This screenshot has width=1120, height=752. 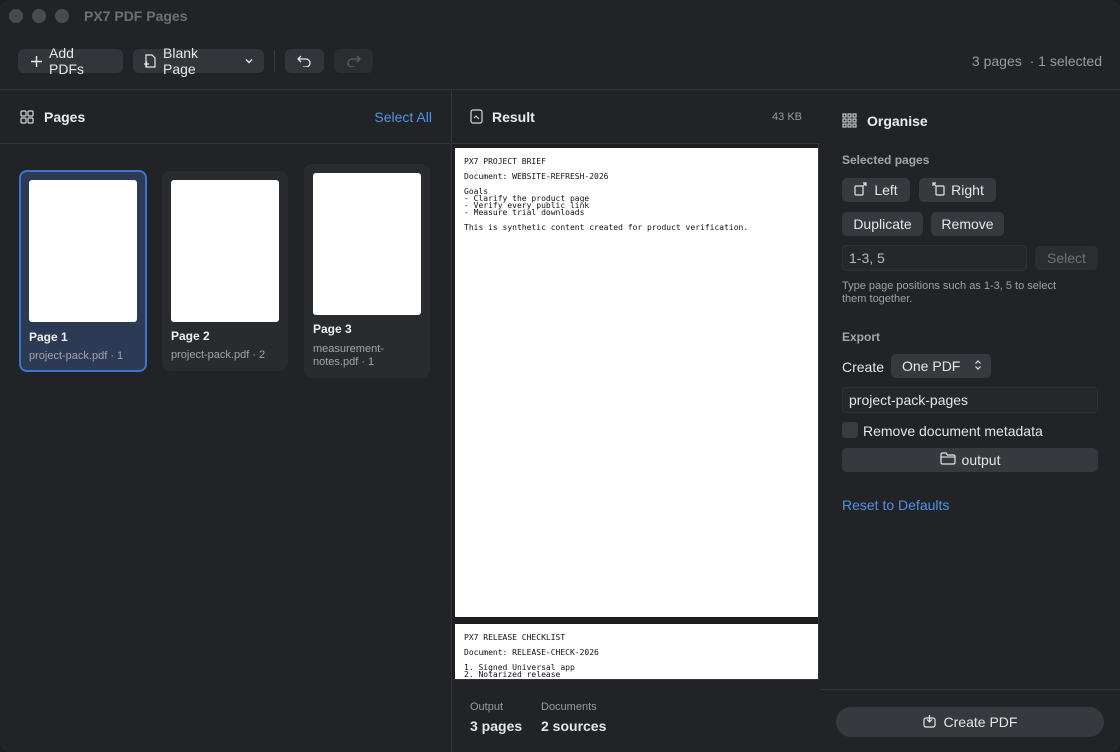 I want to click on toolbar-divider, so click(x=274, y=61).